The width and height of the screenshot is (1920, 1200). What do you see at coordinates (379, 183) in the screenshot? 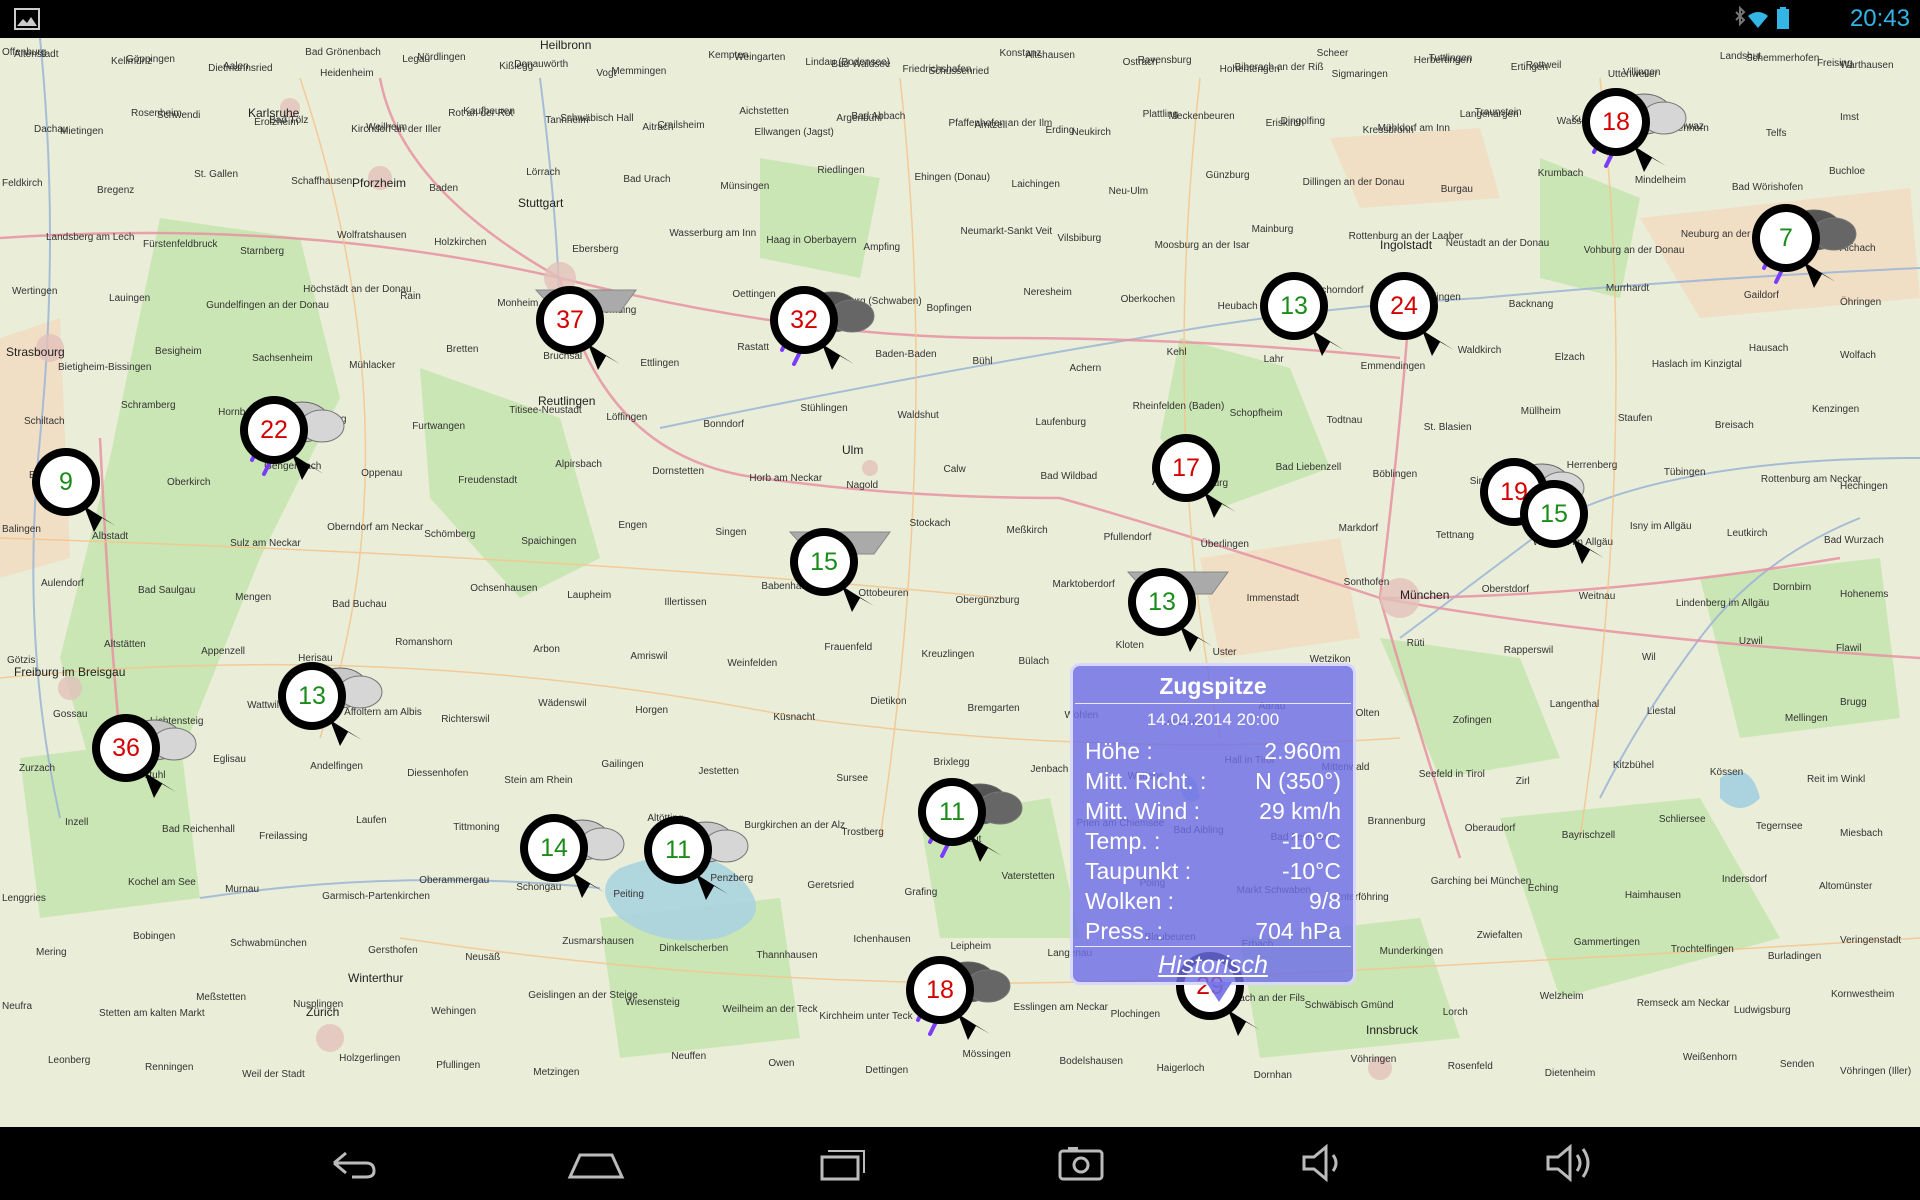
I see `place-label: Pforzheim` at bounding box center [379, 183].